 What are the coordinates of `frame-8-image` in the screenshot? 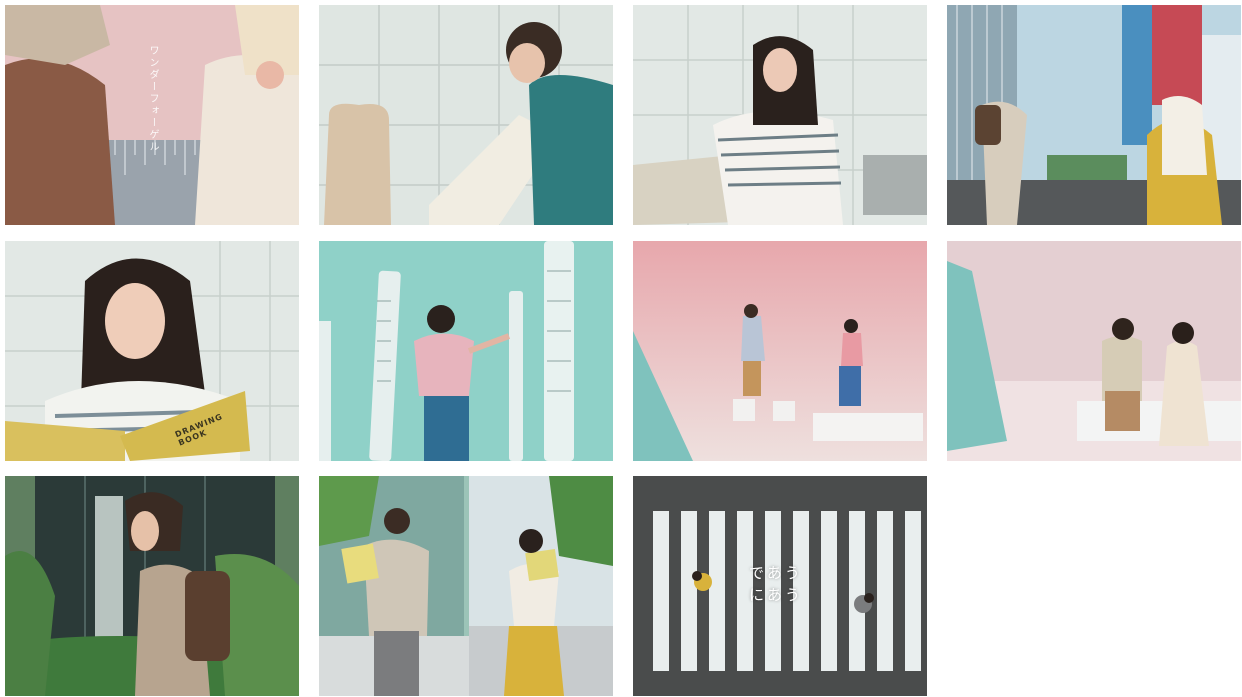 It's located at (1094, 351).